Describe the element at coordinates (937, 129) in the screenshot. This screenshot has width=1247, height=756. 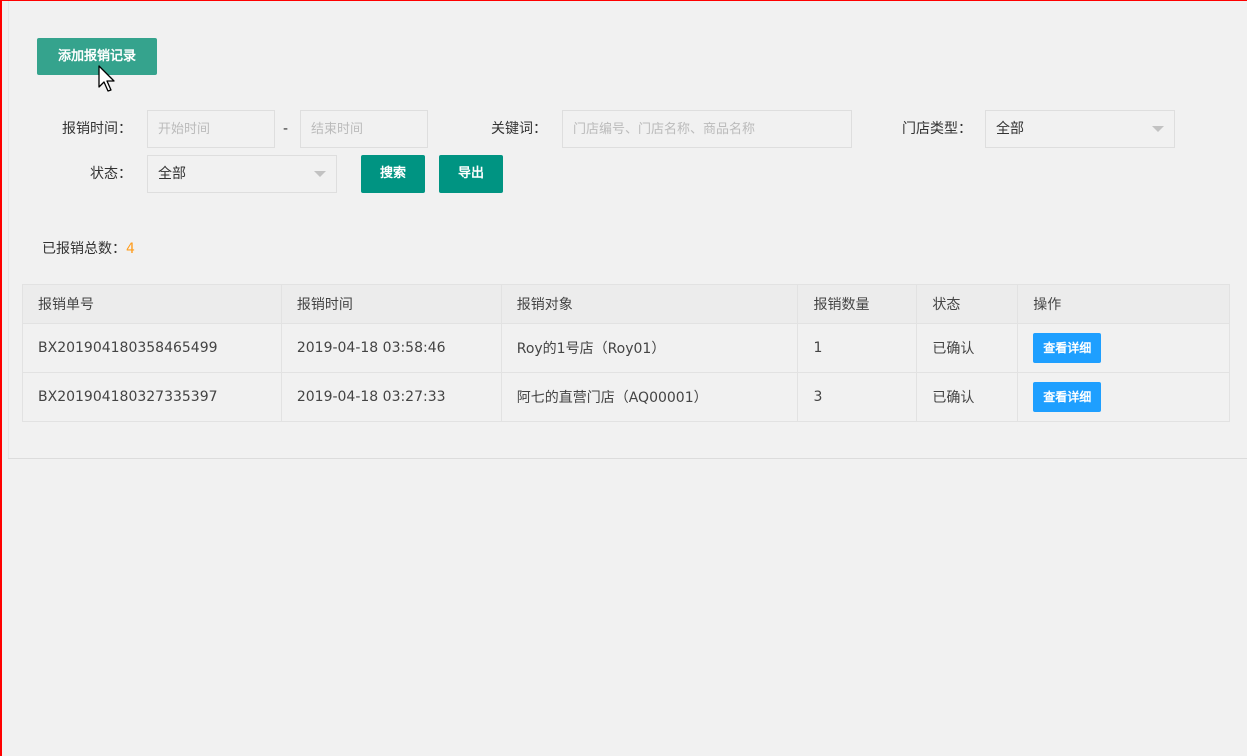
I see `store-type-label: 门店类型：` at that location.